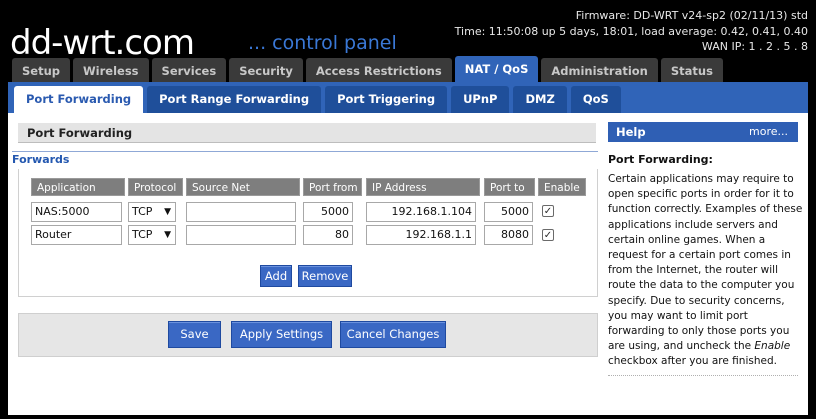  I want to click on subtab-qos: QoS, so click(595, 99).